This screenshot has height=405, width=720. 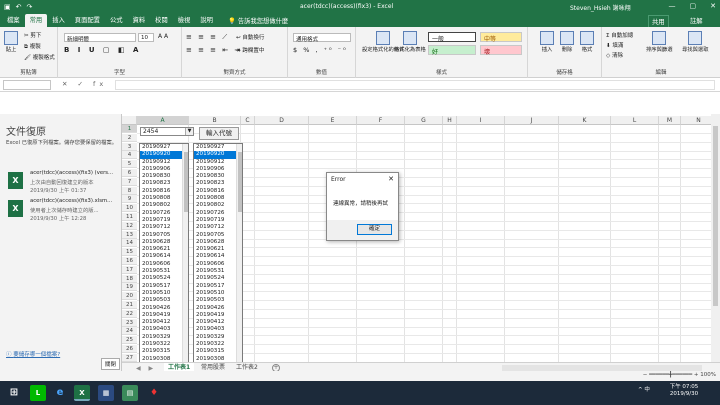 I want to click on row-header: 1, so click(x=129, y=129).